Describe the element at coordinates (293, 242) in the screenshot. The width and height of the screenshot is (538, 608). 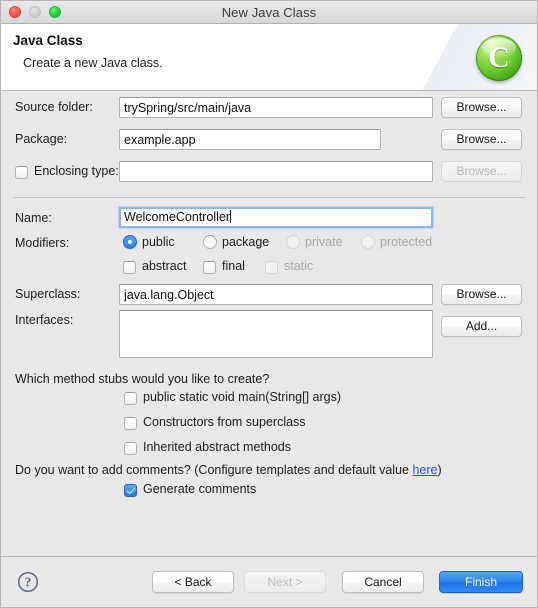
I see `modifier-radio-private` at that location.